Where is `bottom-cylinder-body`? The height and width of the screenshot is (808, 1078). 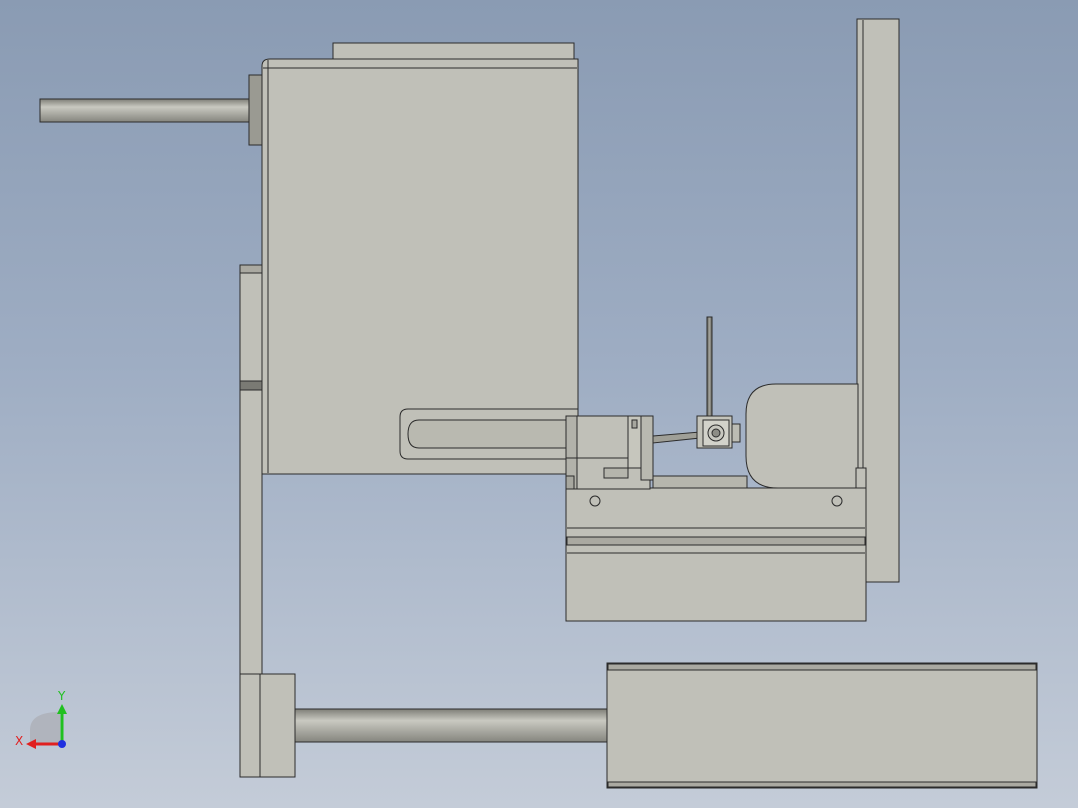
bottom-cylinder-body is located at coordinates (822, 725).